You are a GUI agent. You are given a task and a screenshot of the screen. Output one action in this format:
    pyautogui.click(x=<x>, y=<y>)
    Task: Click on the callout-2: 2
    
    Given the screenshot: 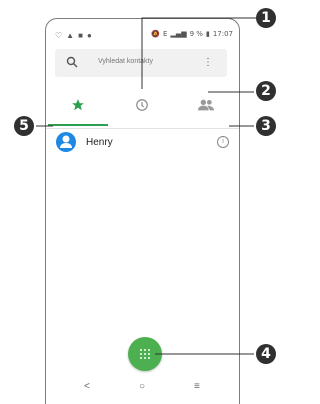 What is the action you would take?
    pyautogui.click(x=266, y=91)
    